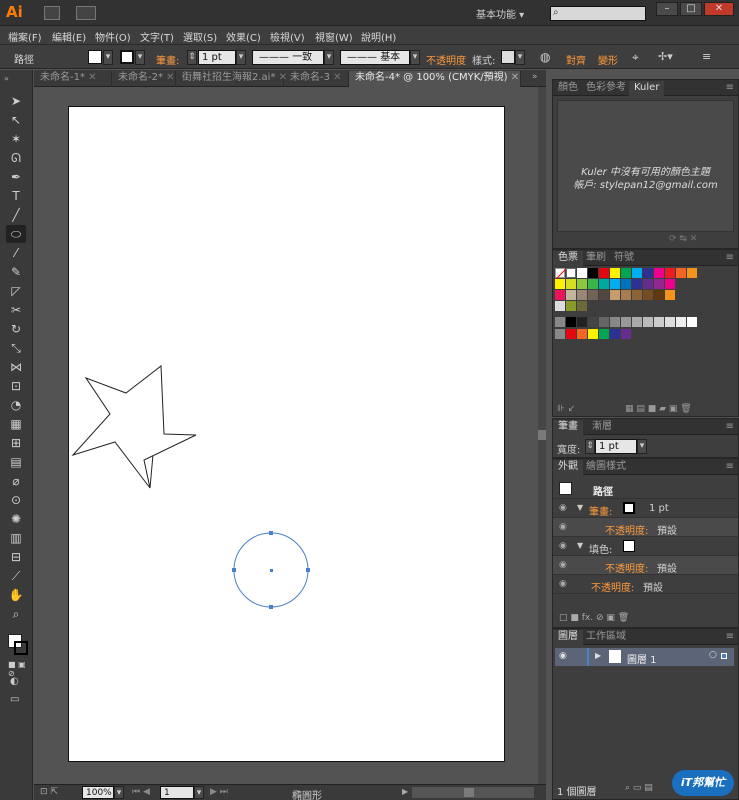  Describe the element at coordinates (119, 792) in the screenshot. I see `zoom-dropdown: ▾` at that location.